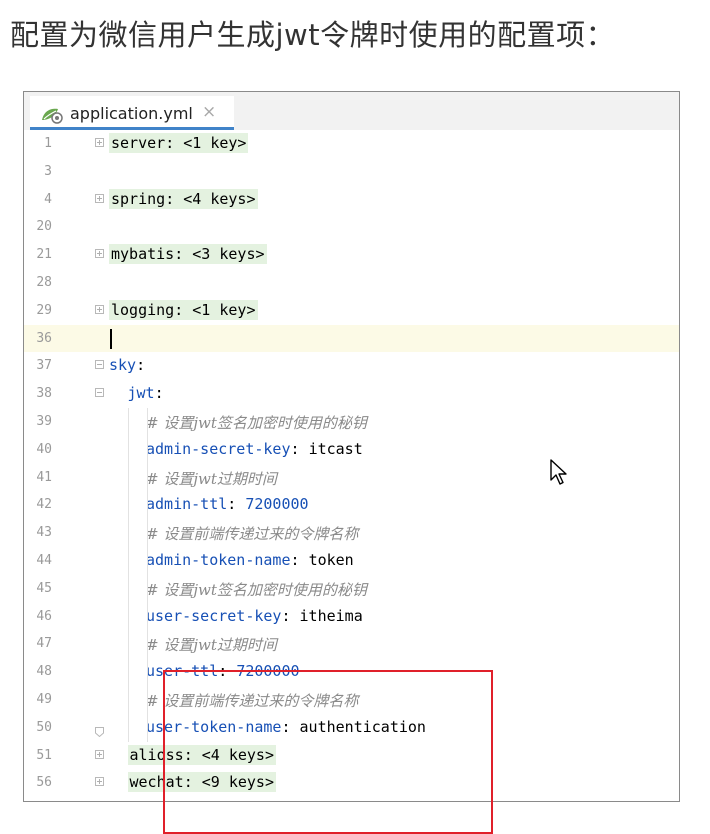 The width and height of the screenshot is (710, 834). Describe the element at coordinates (44, 727) in the screenshot. I see `line-number: 50` at that location.